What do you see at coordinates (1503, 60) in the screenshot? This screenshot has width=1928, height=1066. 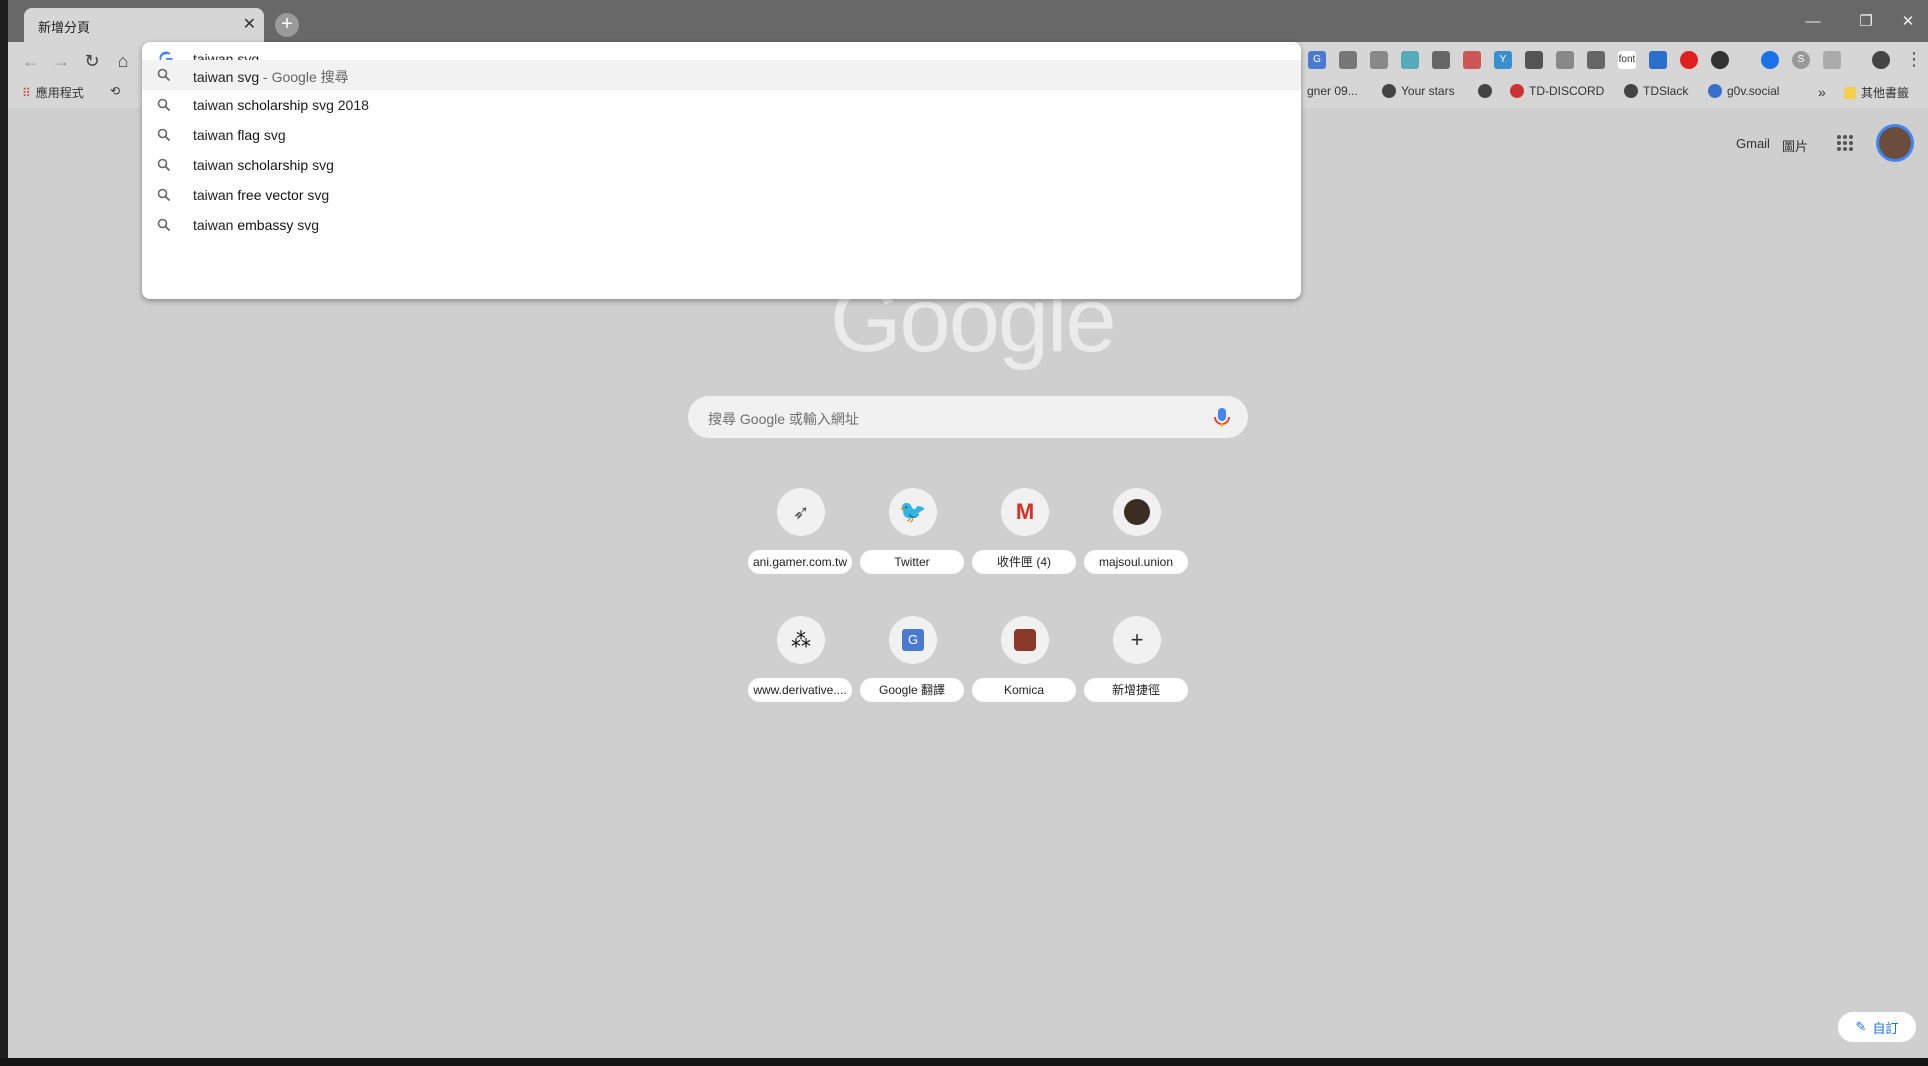 I see `extension-icon: Y` at bounding box center [1503, 60].